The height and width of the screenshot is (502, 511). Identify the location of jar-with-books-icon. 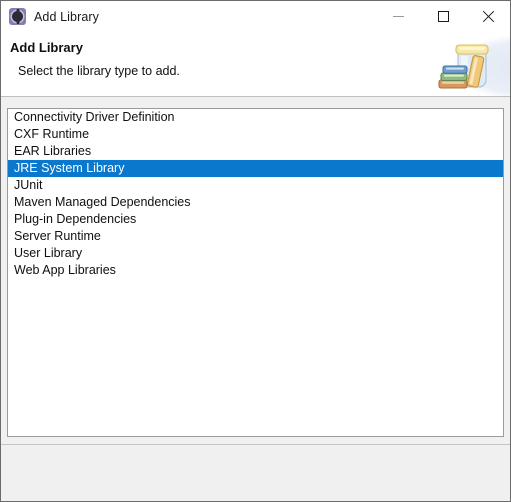
(463, 66).